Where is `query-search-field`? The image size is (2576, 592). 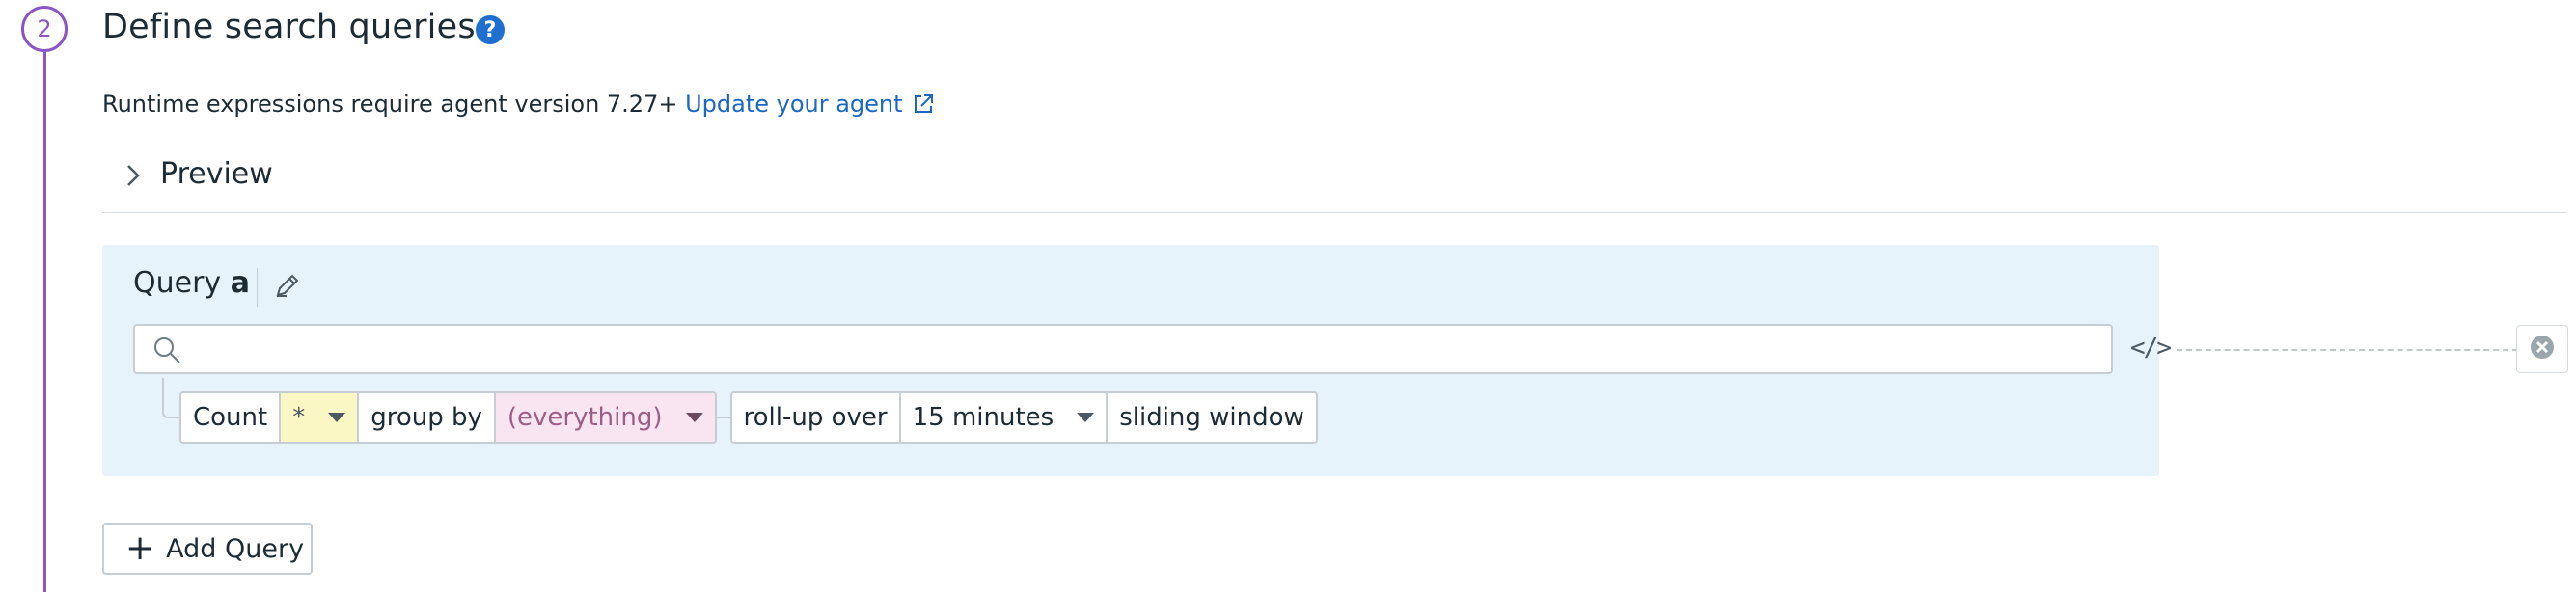
query-search-field is located at coordinates (1123, 349).